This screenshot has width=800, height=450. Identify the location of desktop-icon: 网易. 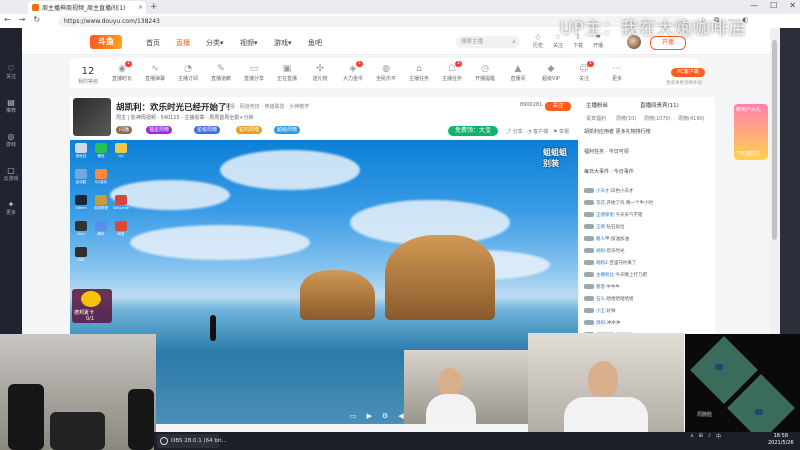
(121, 229).